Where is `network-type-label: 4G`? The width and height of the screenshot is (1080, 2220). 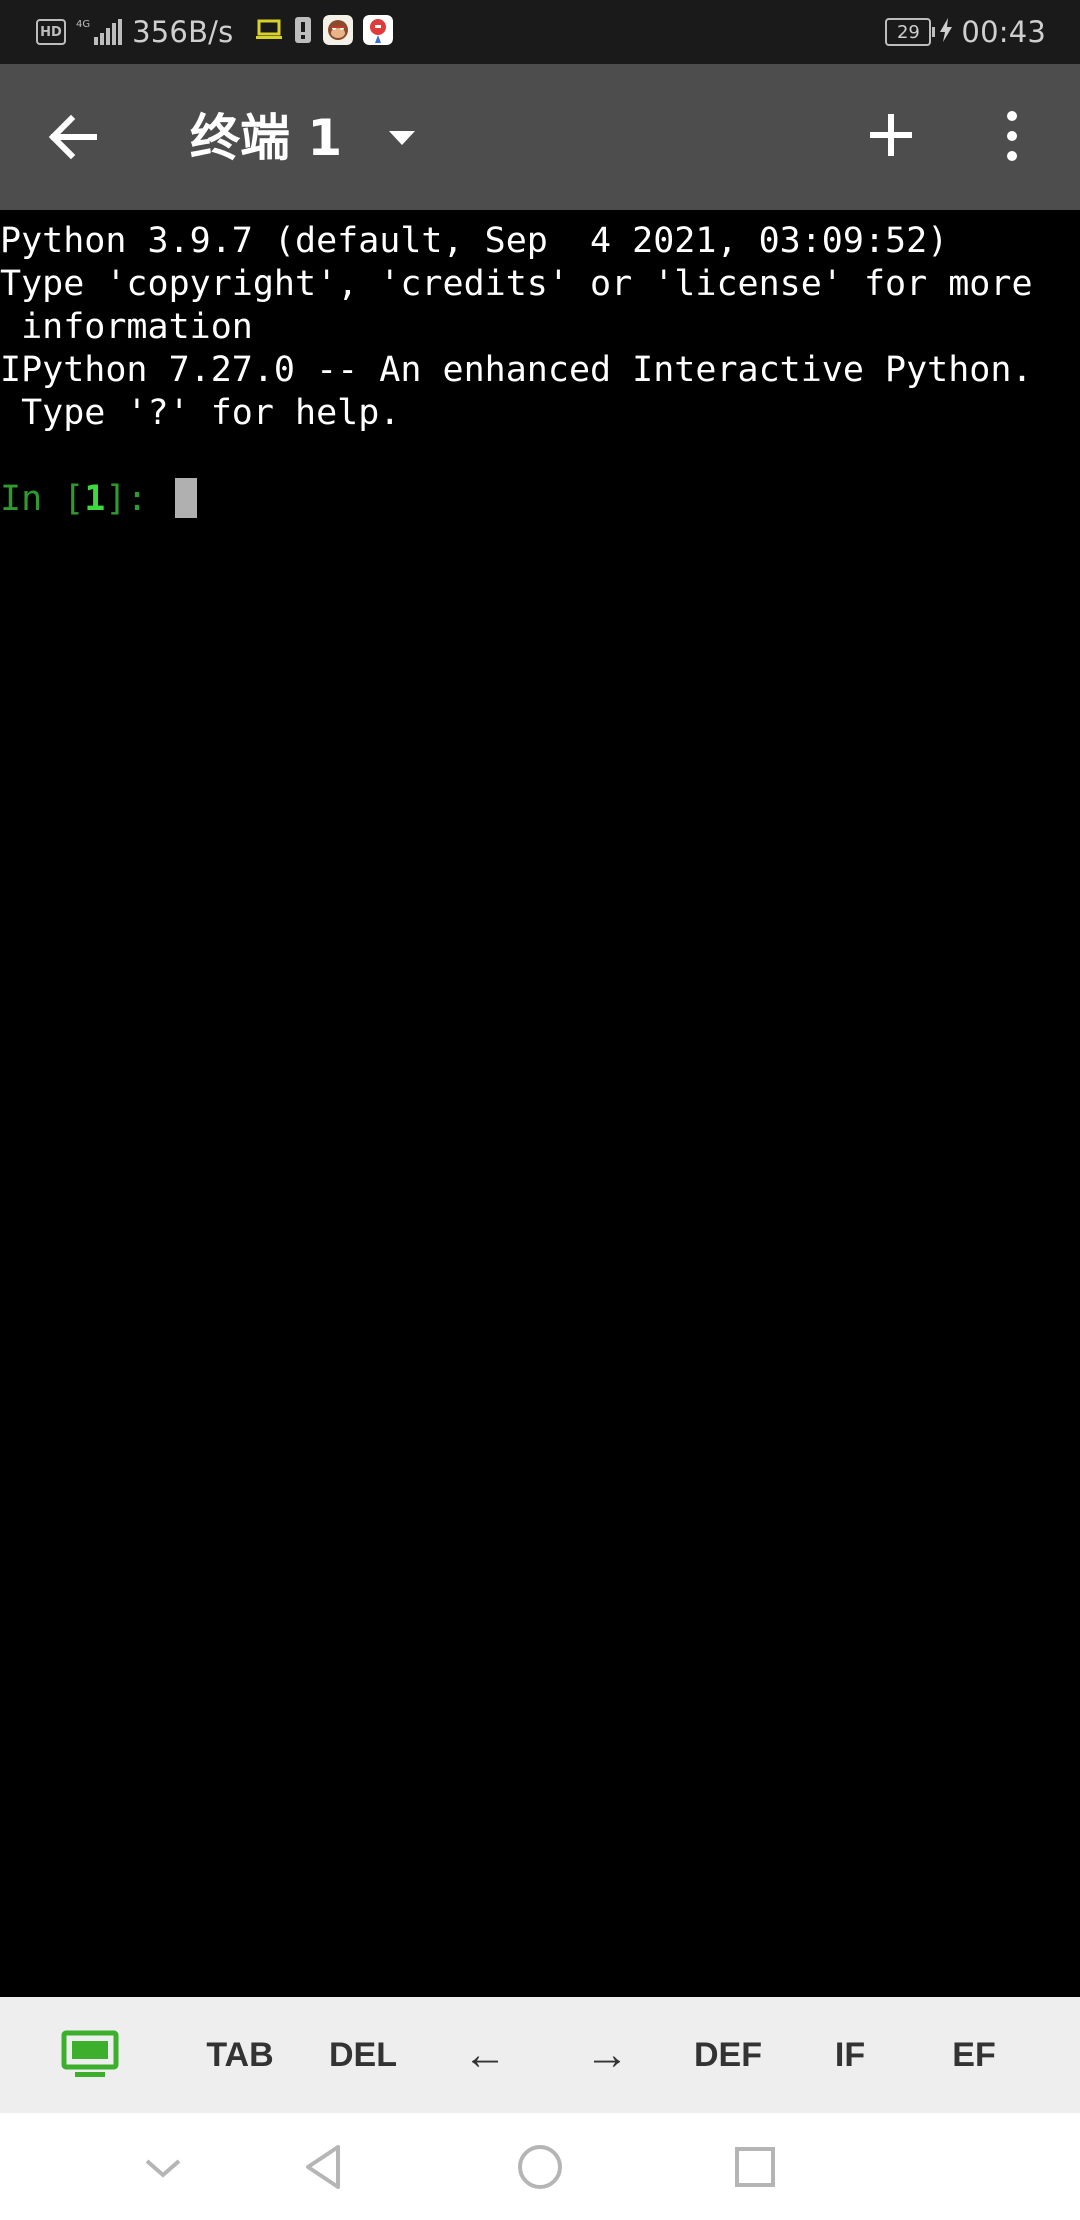
network-type-label: 4G is located at coordinates (83, 24).